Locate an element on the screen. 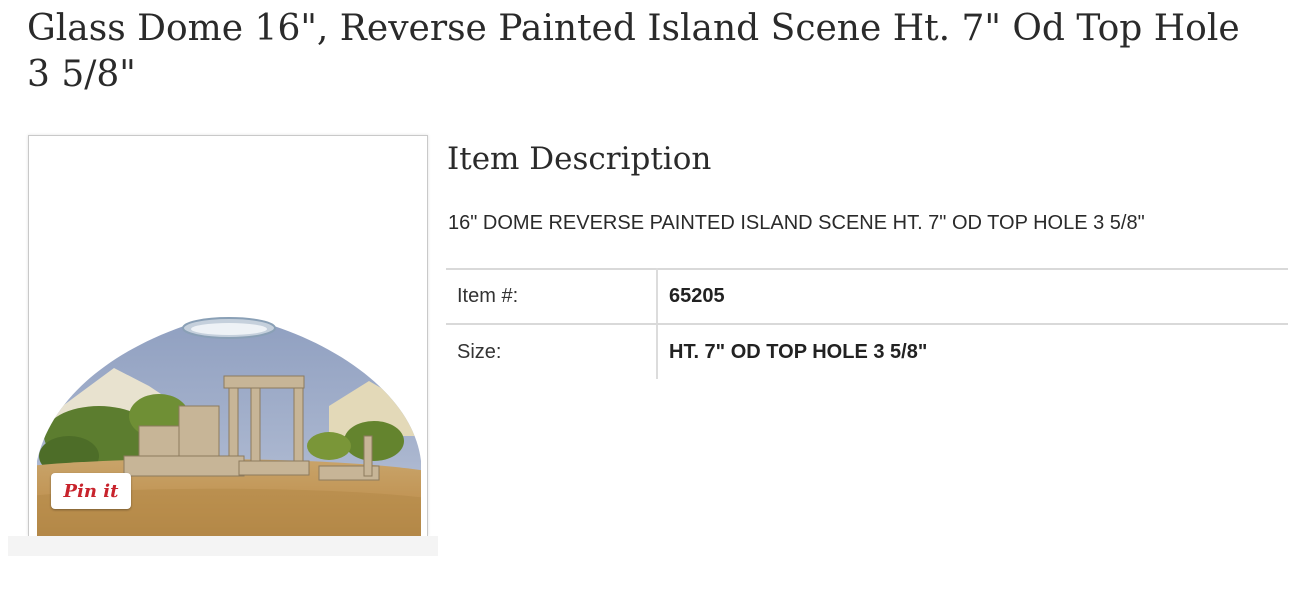 Image resolution: width=1304 pixels, height=604 pixels. item-description-heading: Item Description is located at coordinates (579, 159).